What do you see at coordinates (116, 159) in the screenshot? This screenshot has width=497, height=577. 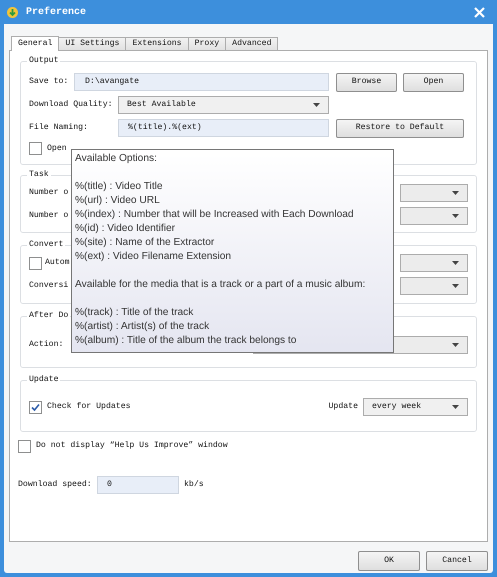 I see `tooltip-line: Available Options:` at bounding box center [116, 159].